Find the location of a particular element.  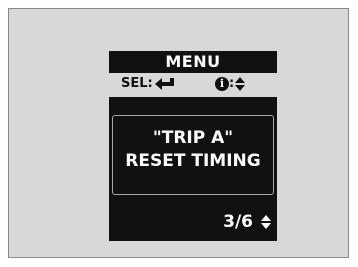

message-line-2: RESET TIMING is located at coordinates (193, 161).